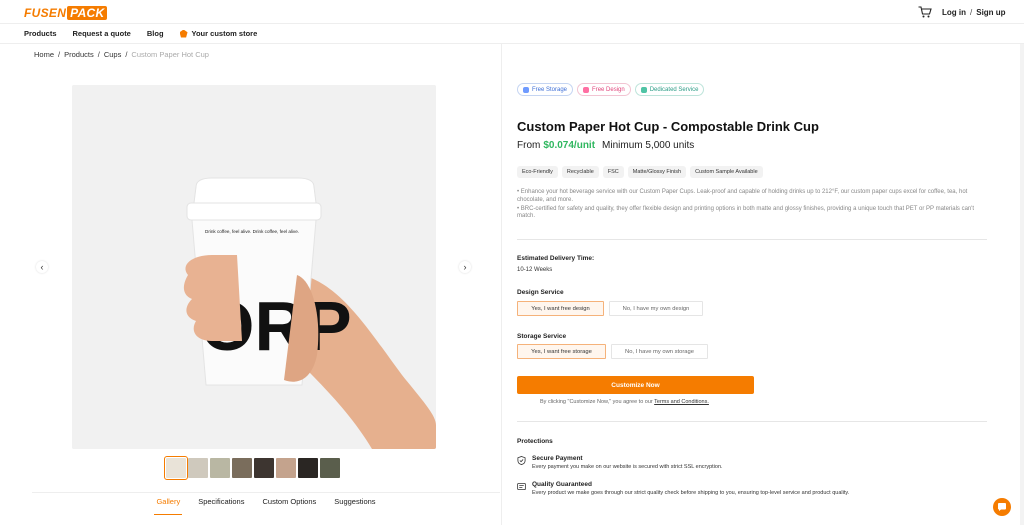 The width and height of the screenshot is (1024, 525). I want to click on logo: FUSEN PACK, so click(66, 12).